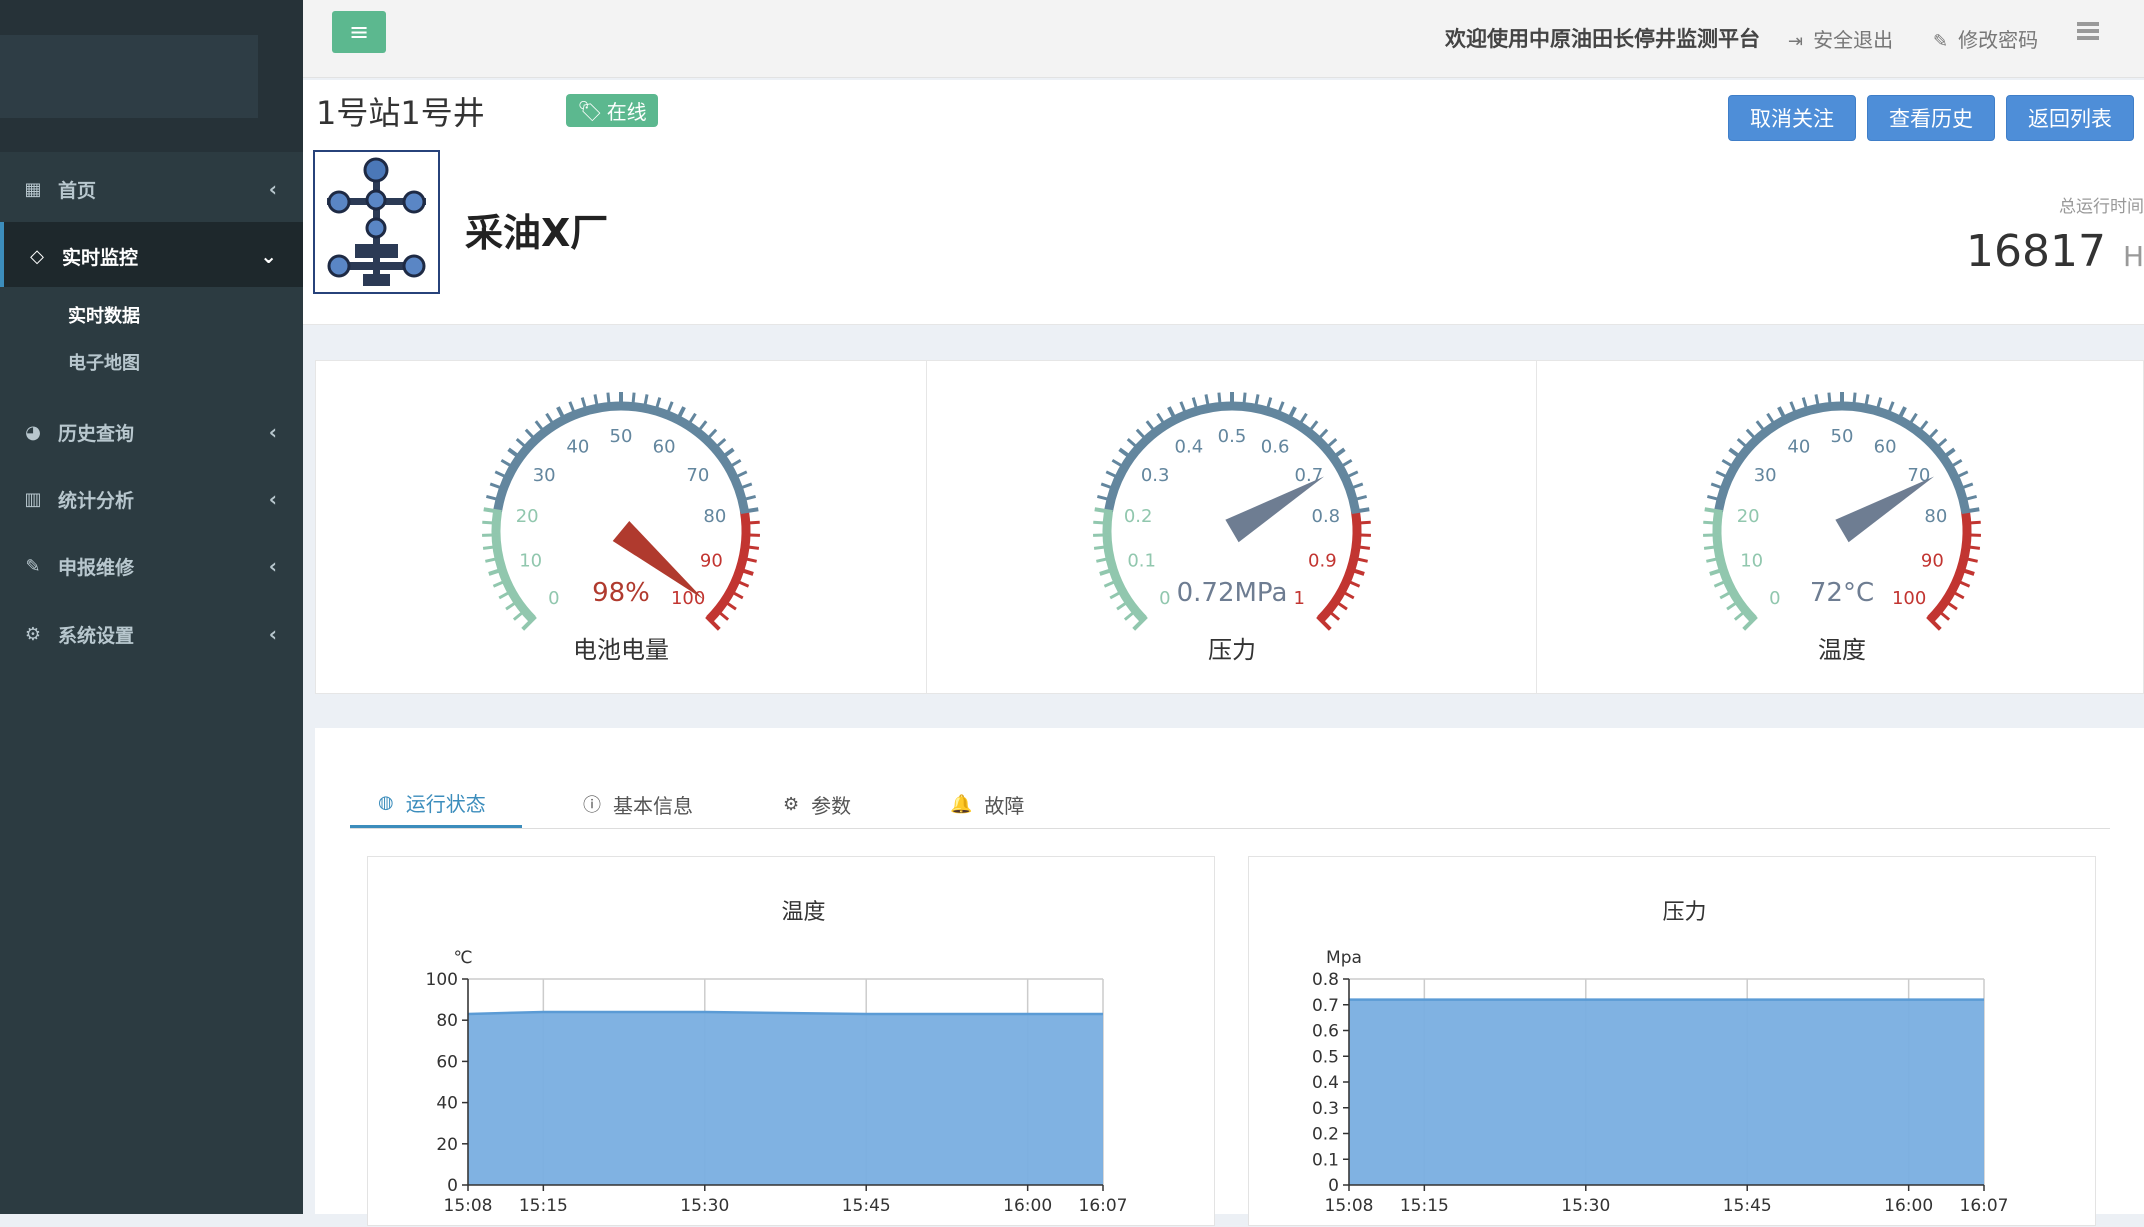  Describe the element at coordinates (1230, 828) in the screenshot. I see `tab-divider` at that location.